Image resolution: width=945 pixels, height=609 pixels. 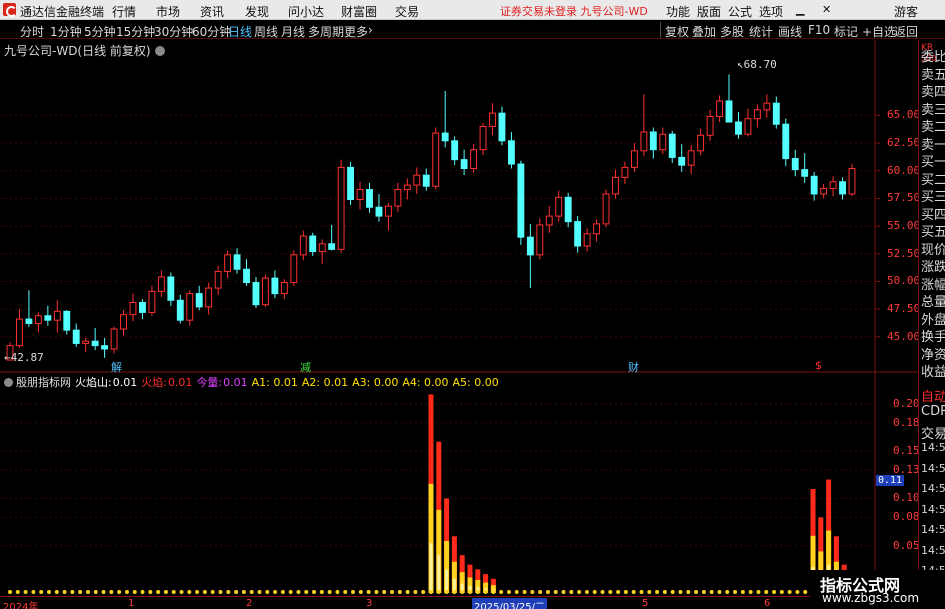 I want to click on login-status: 证券交易未登录 九号公司-WD, so click(x=574, y=11).